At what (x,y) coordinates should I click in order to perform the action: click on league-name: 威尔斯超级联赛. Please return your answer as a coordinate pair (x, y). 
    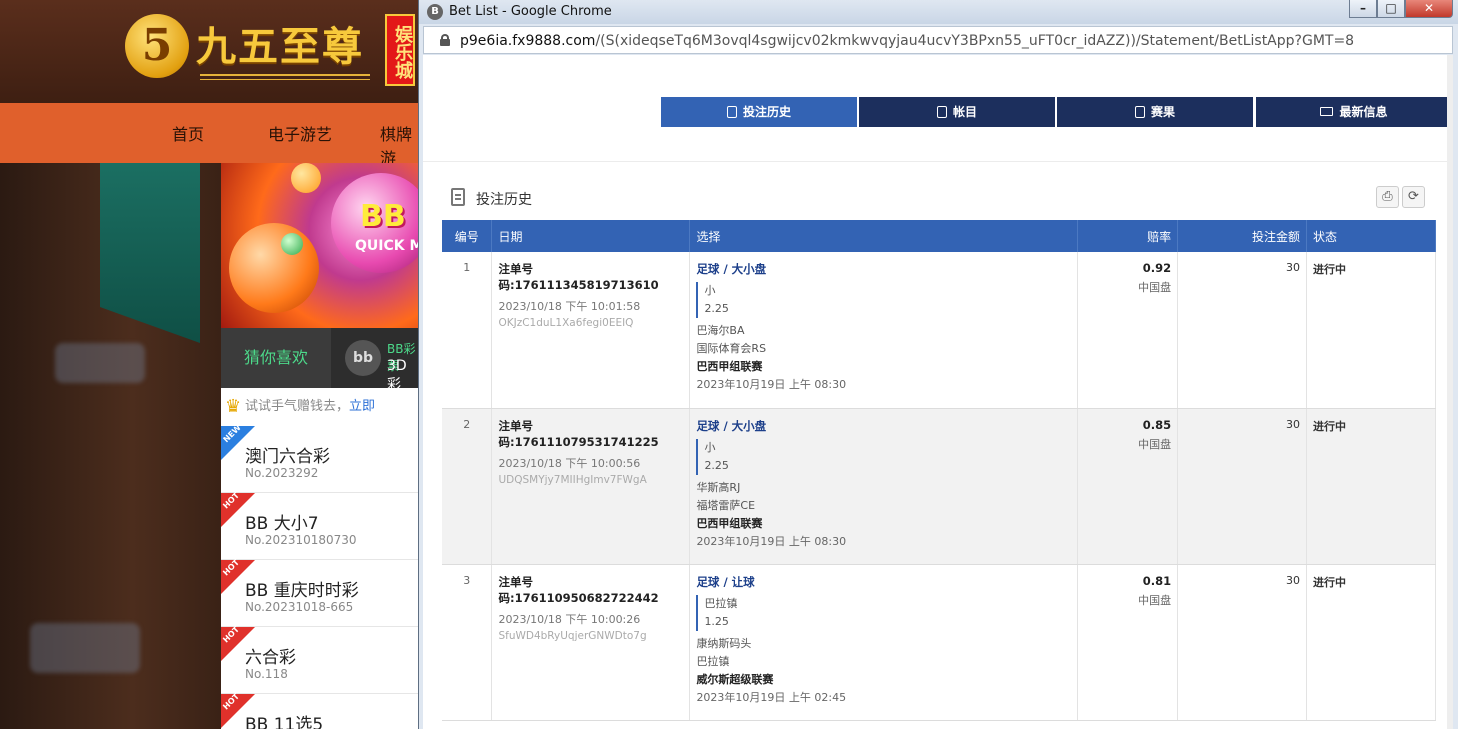
    Looking at the image, I should click on (735, 679).